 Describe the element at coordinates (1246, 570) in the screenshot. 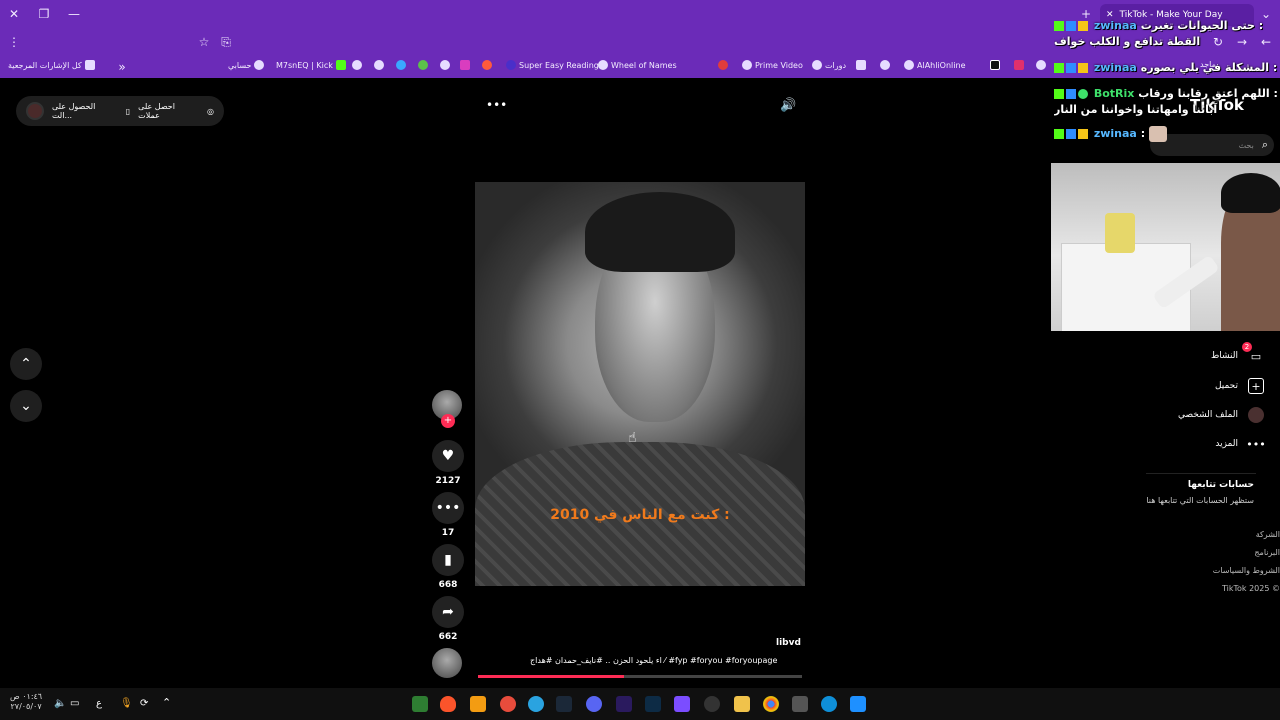

I see `footer-terms: الشروط والسياسات` at that location.